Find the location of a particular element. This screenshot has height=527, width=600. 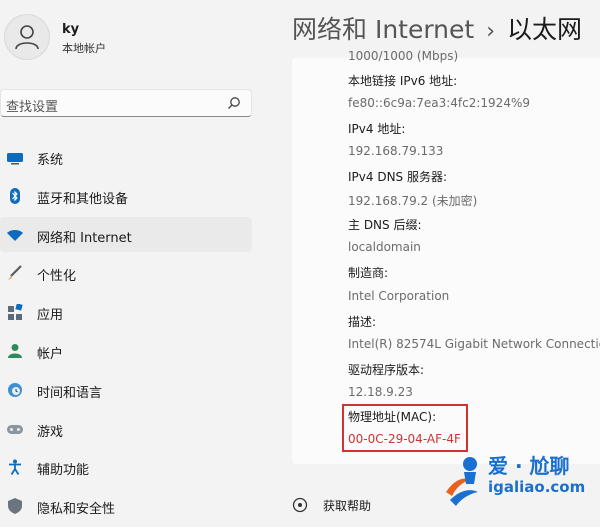

user-name: ky is located at coordinates (71, 29).